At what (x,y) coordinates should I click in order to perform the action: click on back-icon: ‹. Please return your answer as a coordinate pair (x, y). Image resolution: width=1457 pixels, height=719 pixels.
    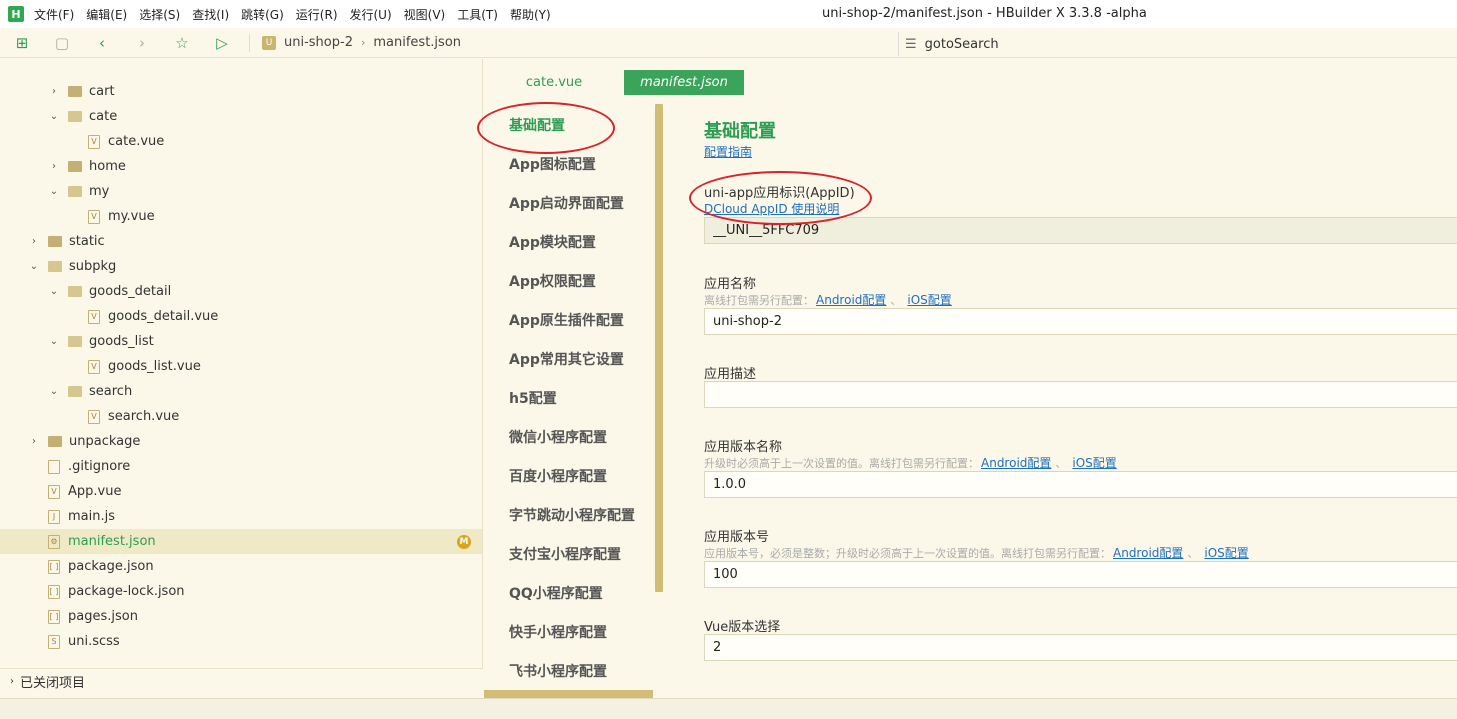
    Looking at the image, I should click on (102, 43).